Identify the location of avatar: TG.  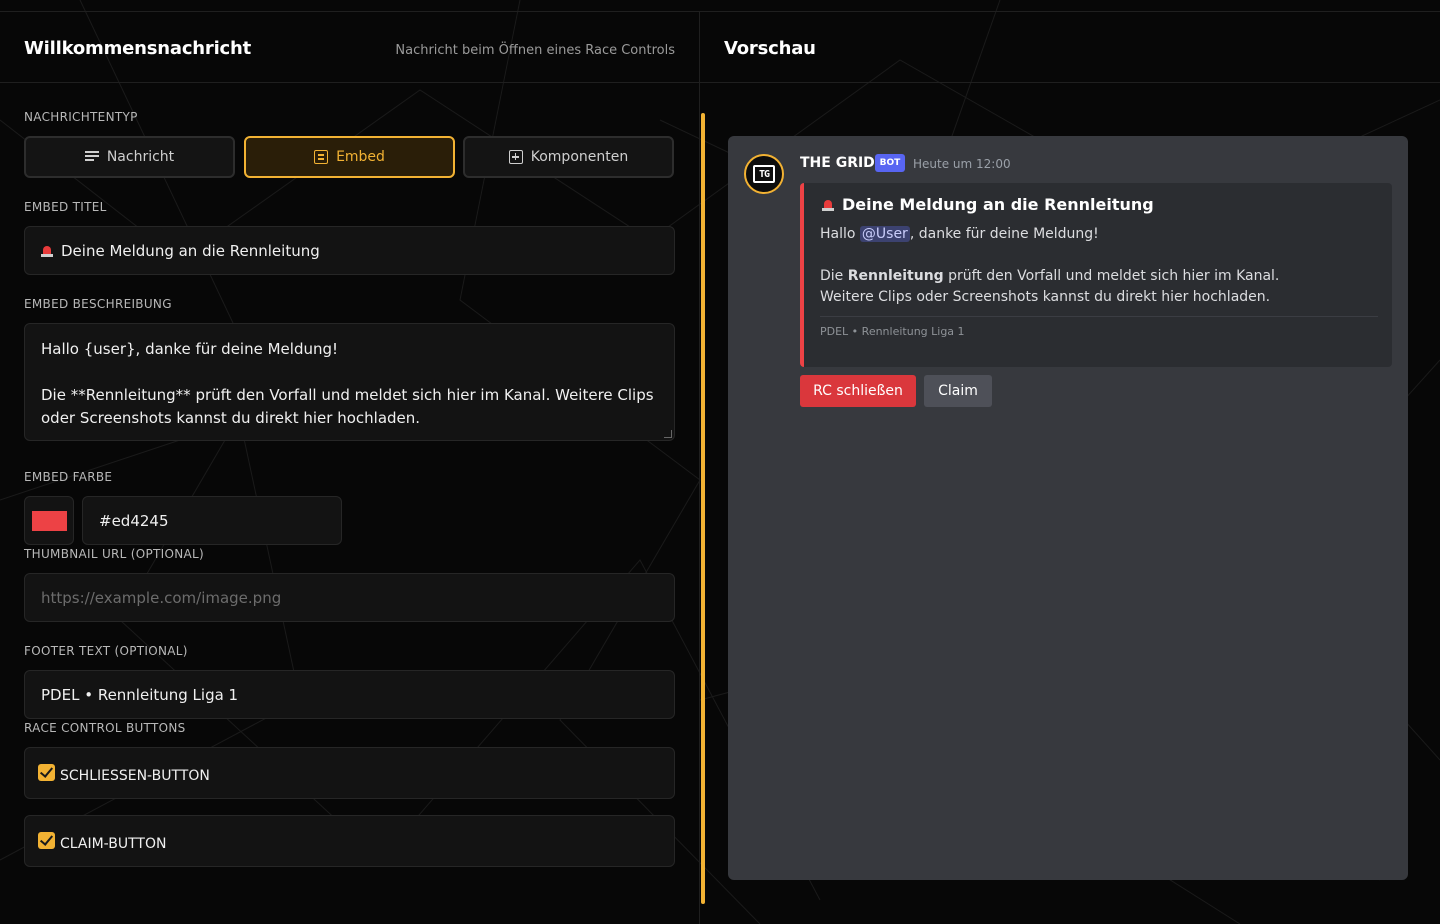
(764, 174).